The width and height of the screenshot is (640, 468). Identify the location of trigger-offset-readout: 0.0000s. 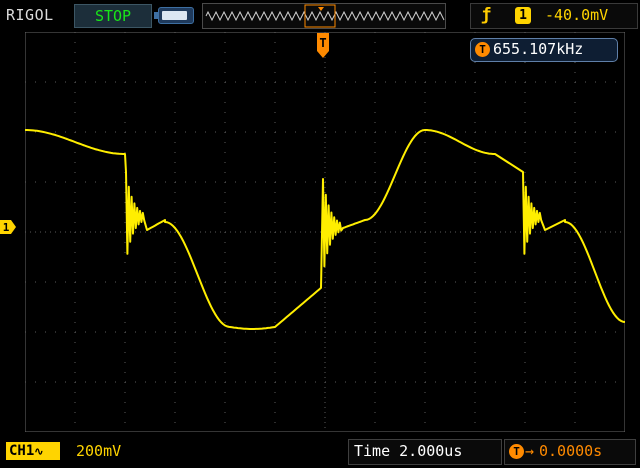
(571, 451).